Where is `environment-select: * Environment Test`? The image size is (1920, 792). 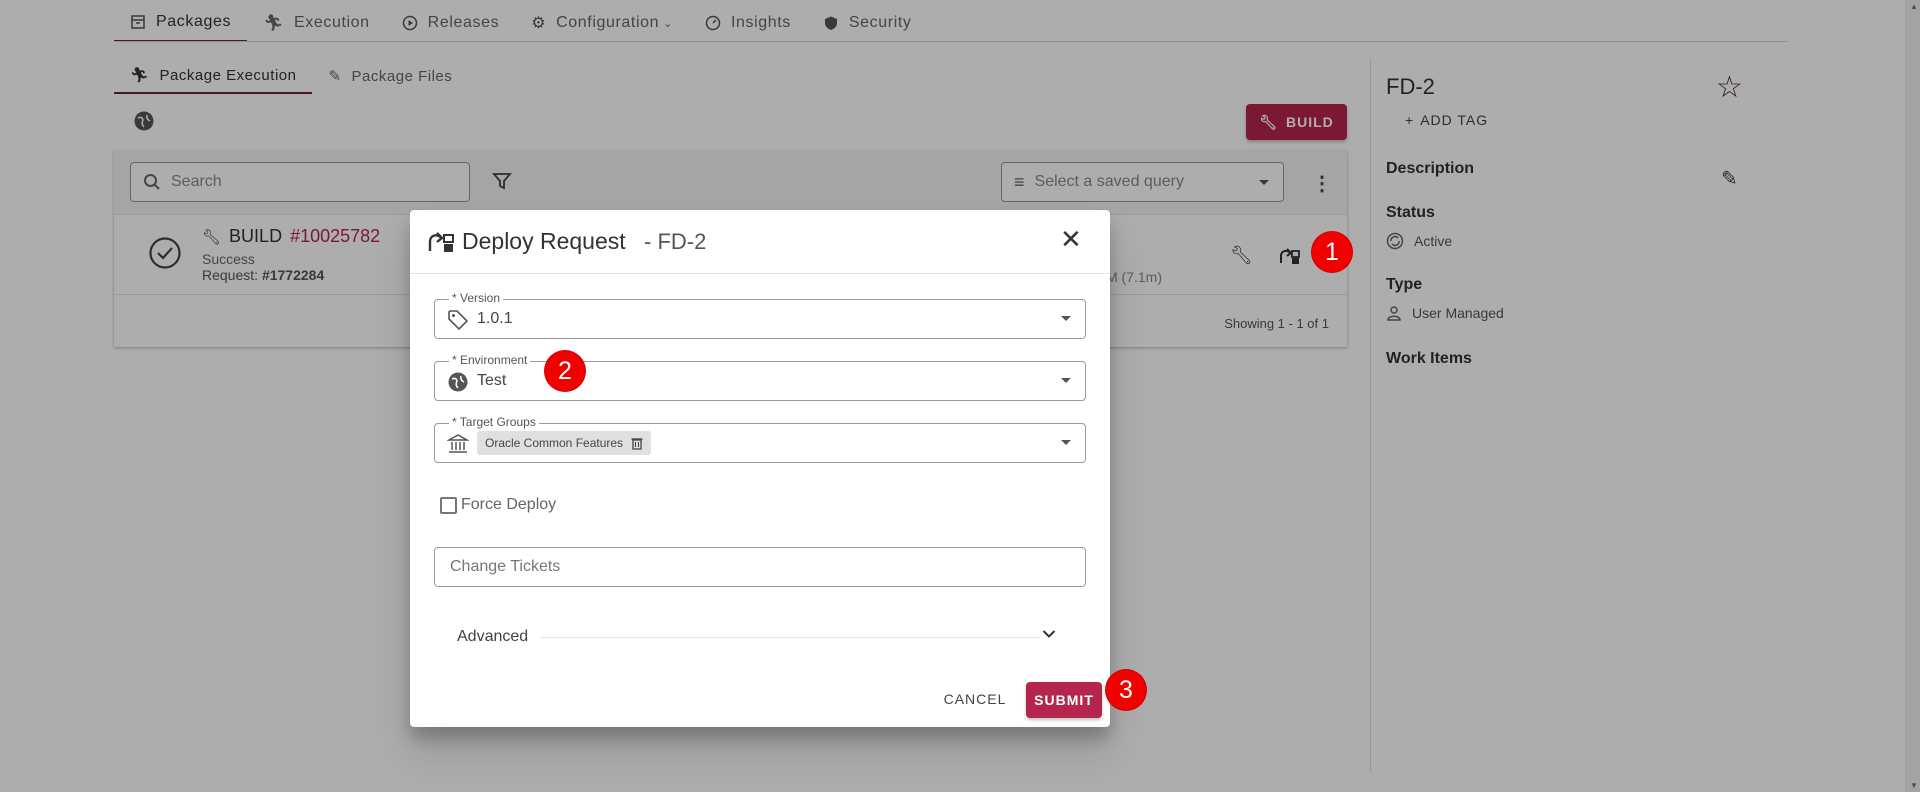 environment-select: * Environment Test is located at coordinates (760, 377).